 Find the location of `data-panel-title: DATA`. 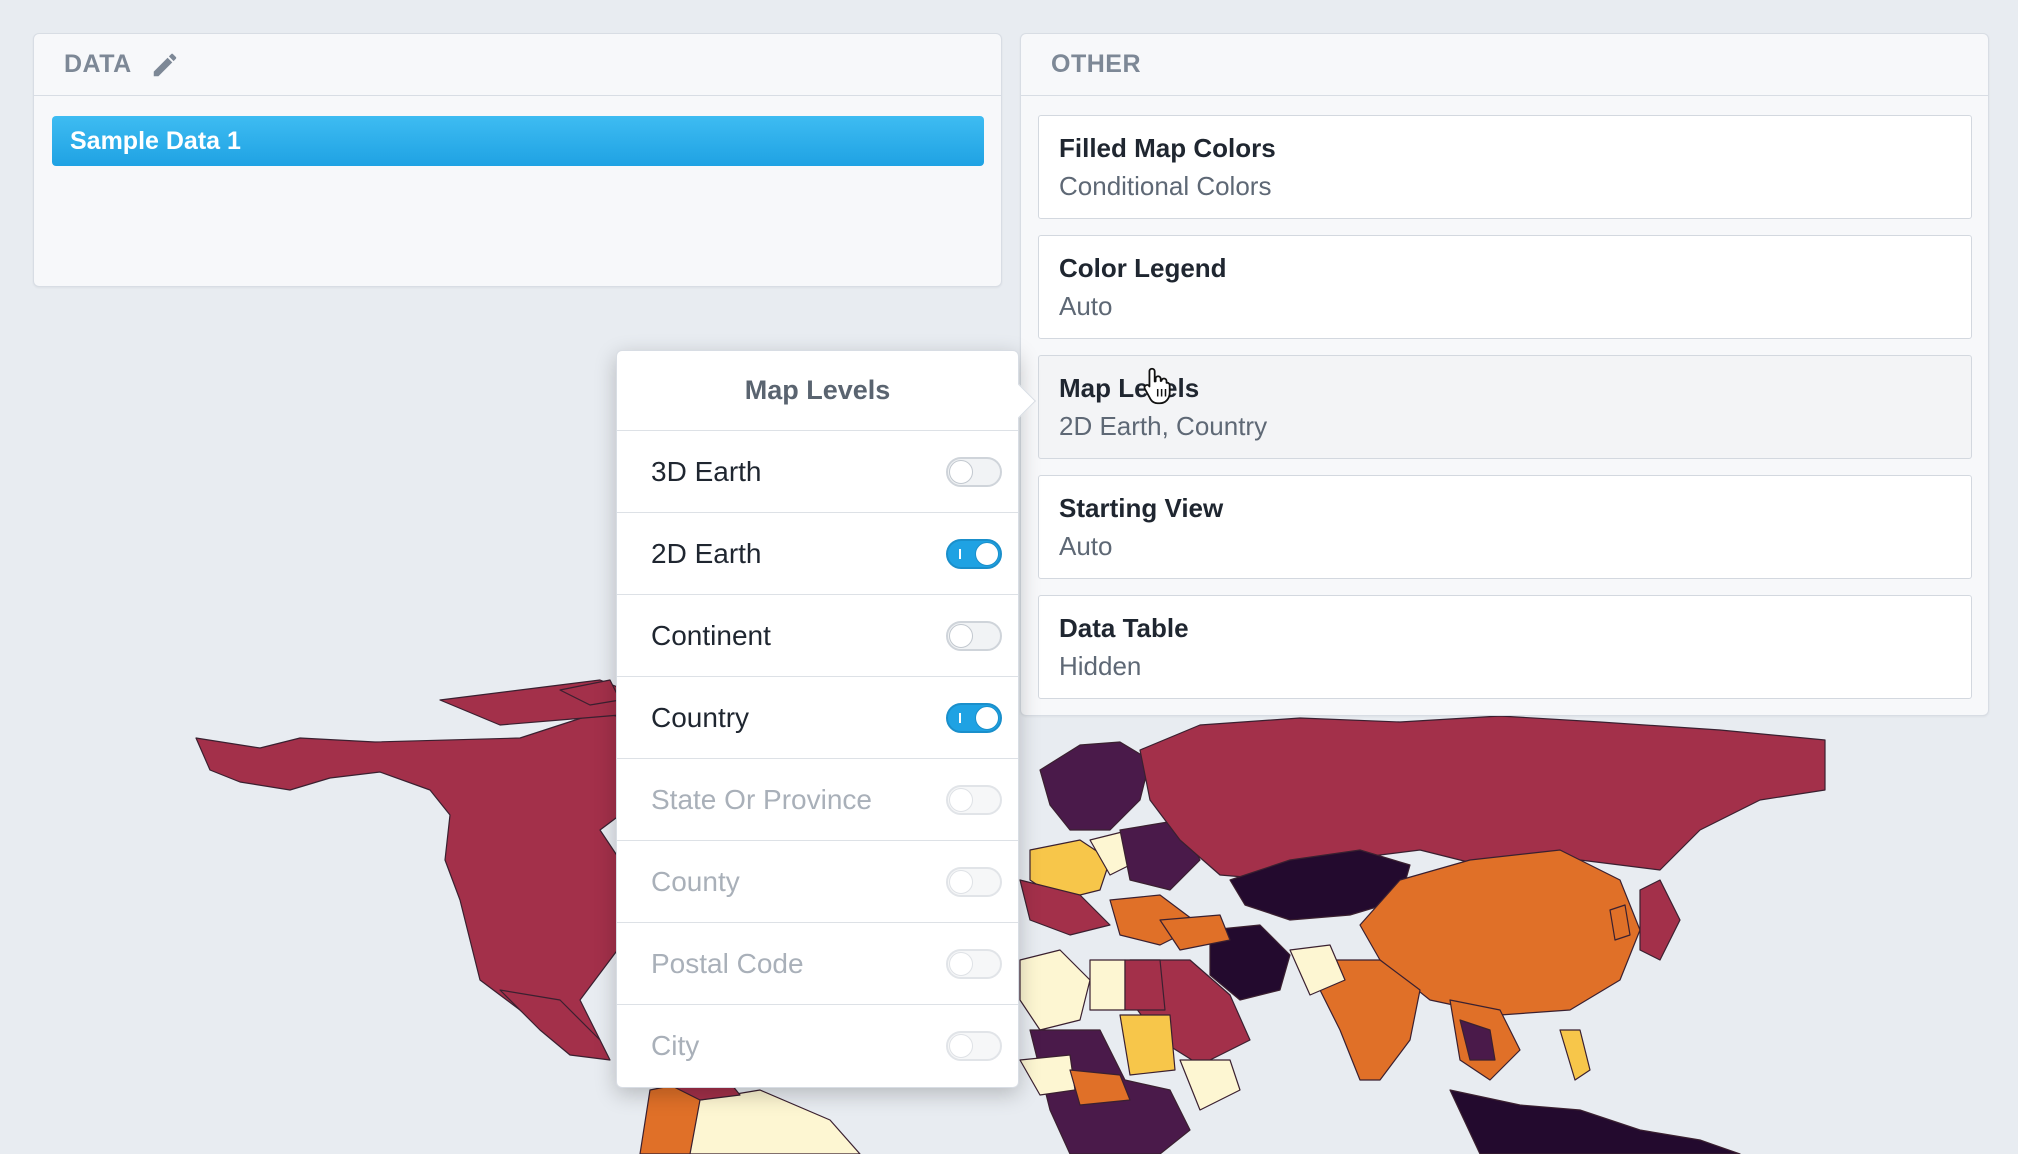

data-panel-title: DATA is located at coordinates (98, 64).